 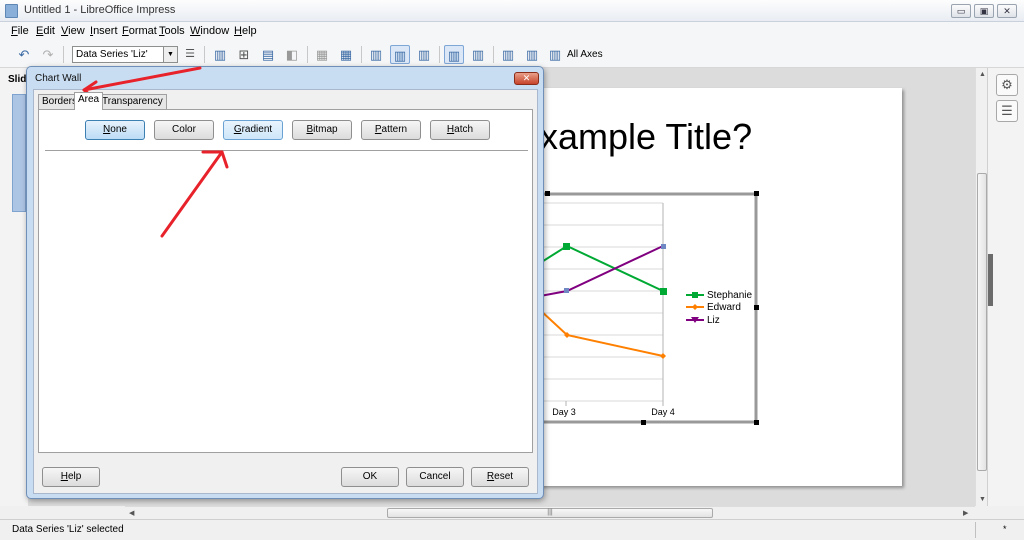 I want to click on tab-area: Area, so click(x=89, y=101).